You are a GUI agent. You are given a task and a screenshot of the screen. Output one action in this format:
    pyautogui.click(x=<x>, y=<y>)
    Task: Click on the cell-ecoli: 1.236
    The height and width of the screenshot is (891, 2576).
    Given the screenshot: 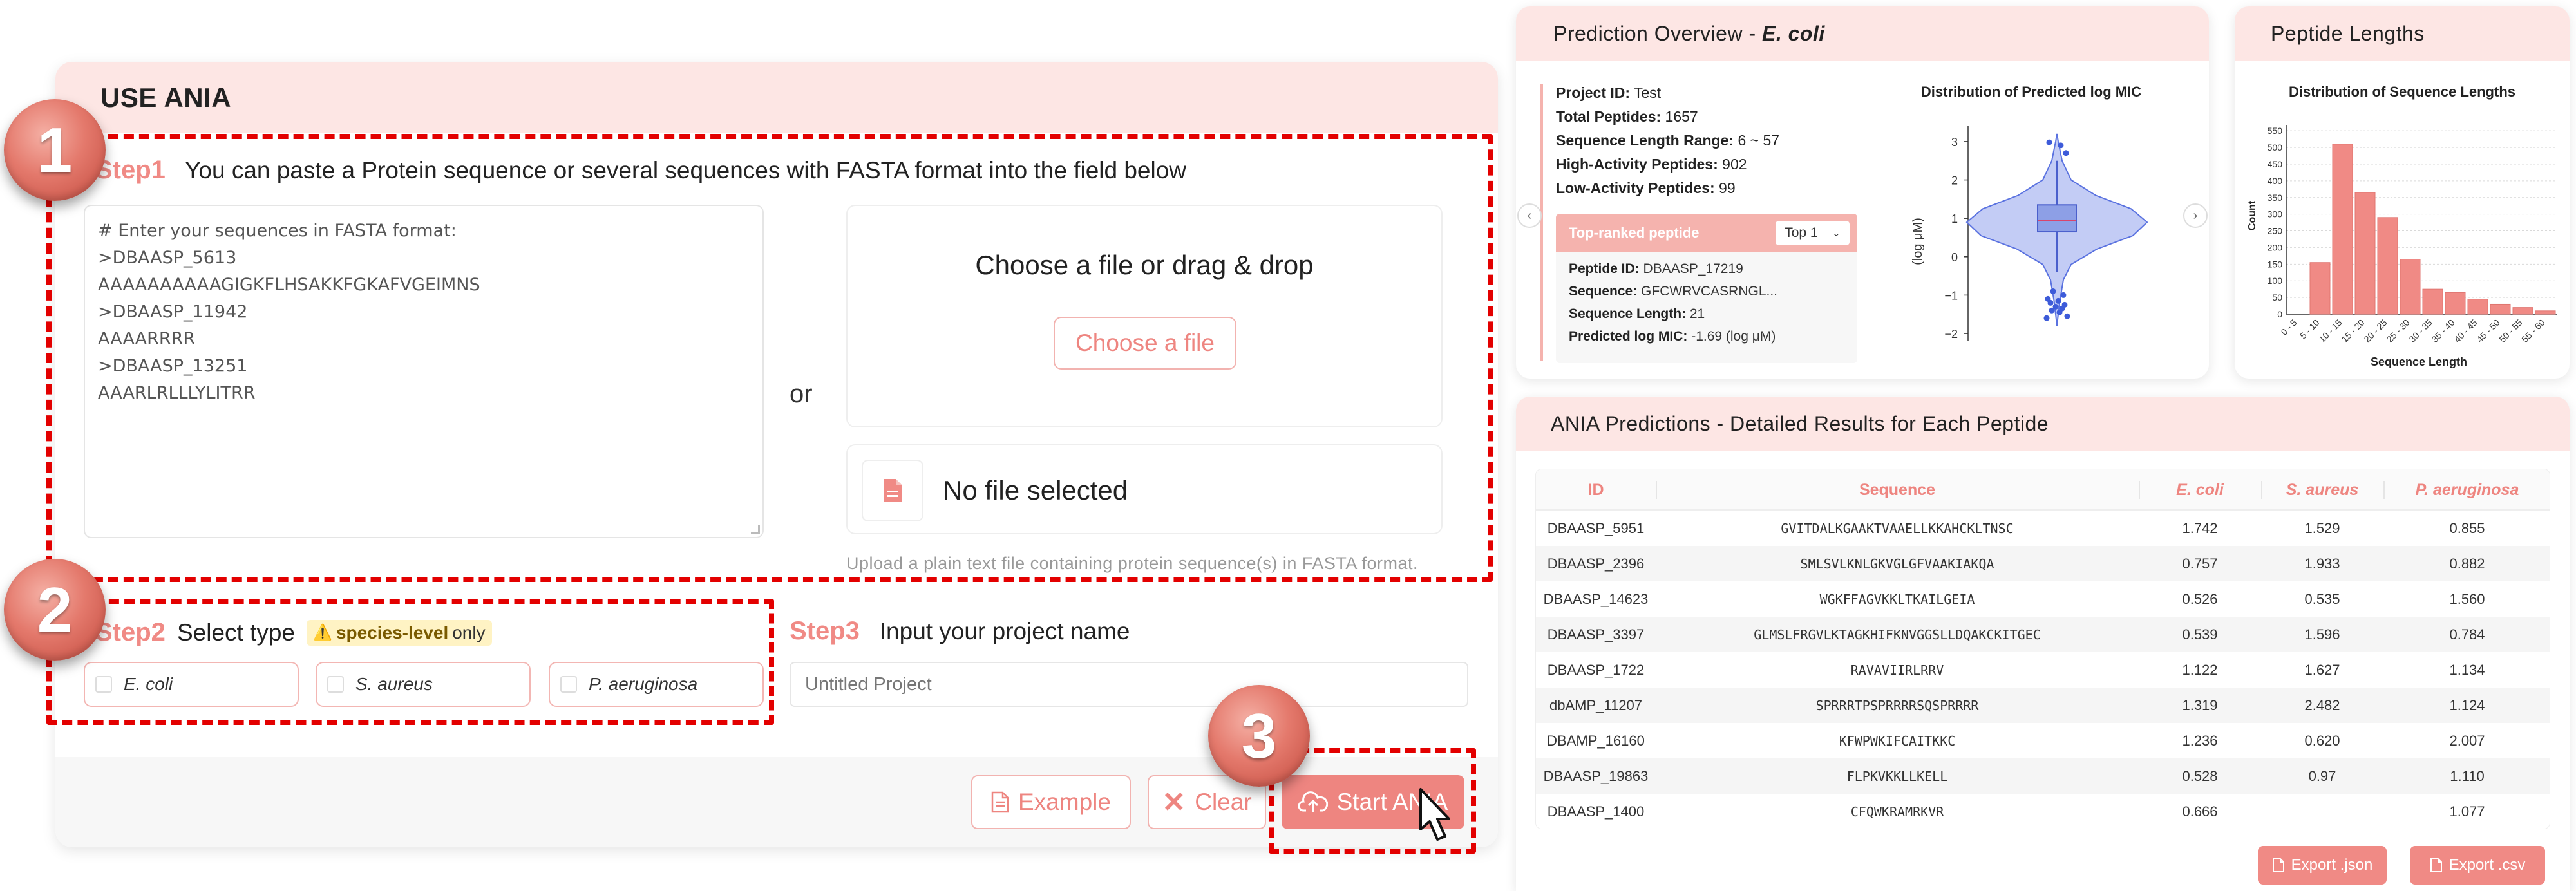 What is the action you would take?
    pyautogui.click(x=2200, y=741)
    